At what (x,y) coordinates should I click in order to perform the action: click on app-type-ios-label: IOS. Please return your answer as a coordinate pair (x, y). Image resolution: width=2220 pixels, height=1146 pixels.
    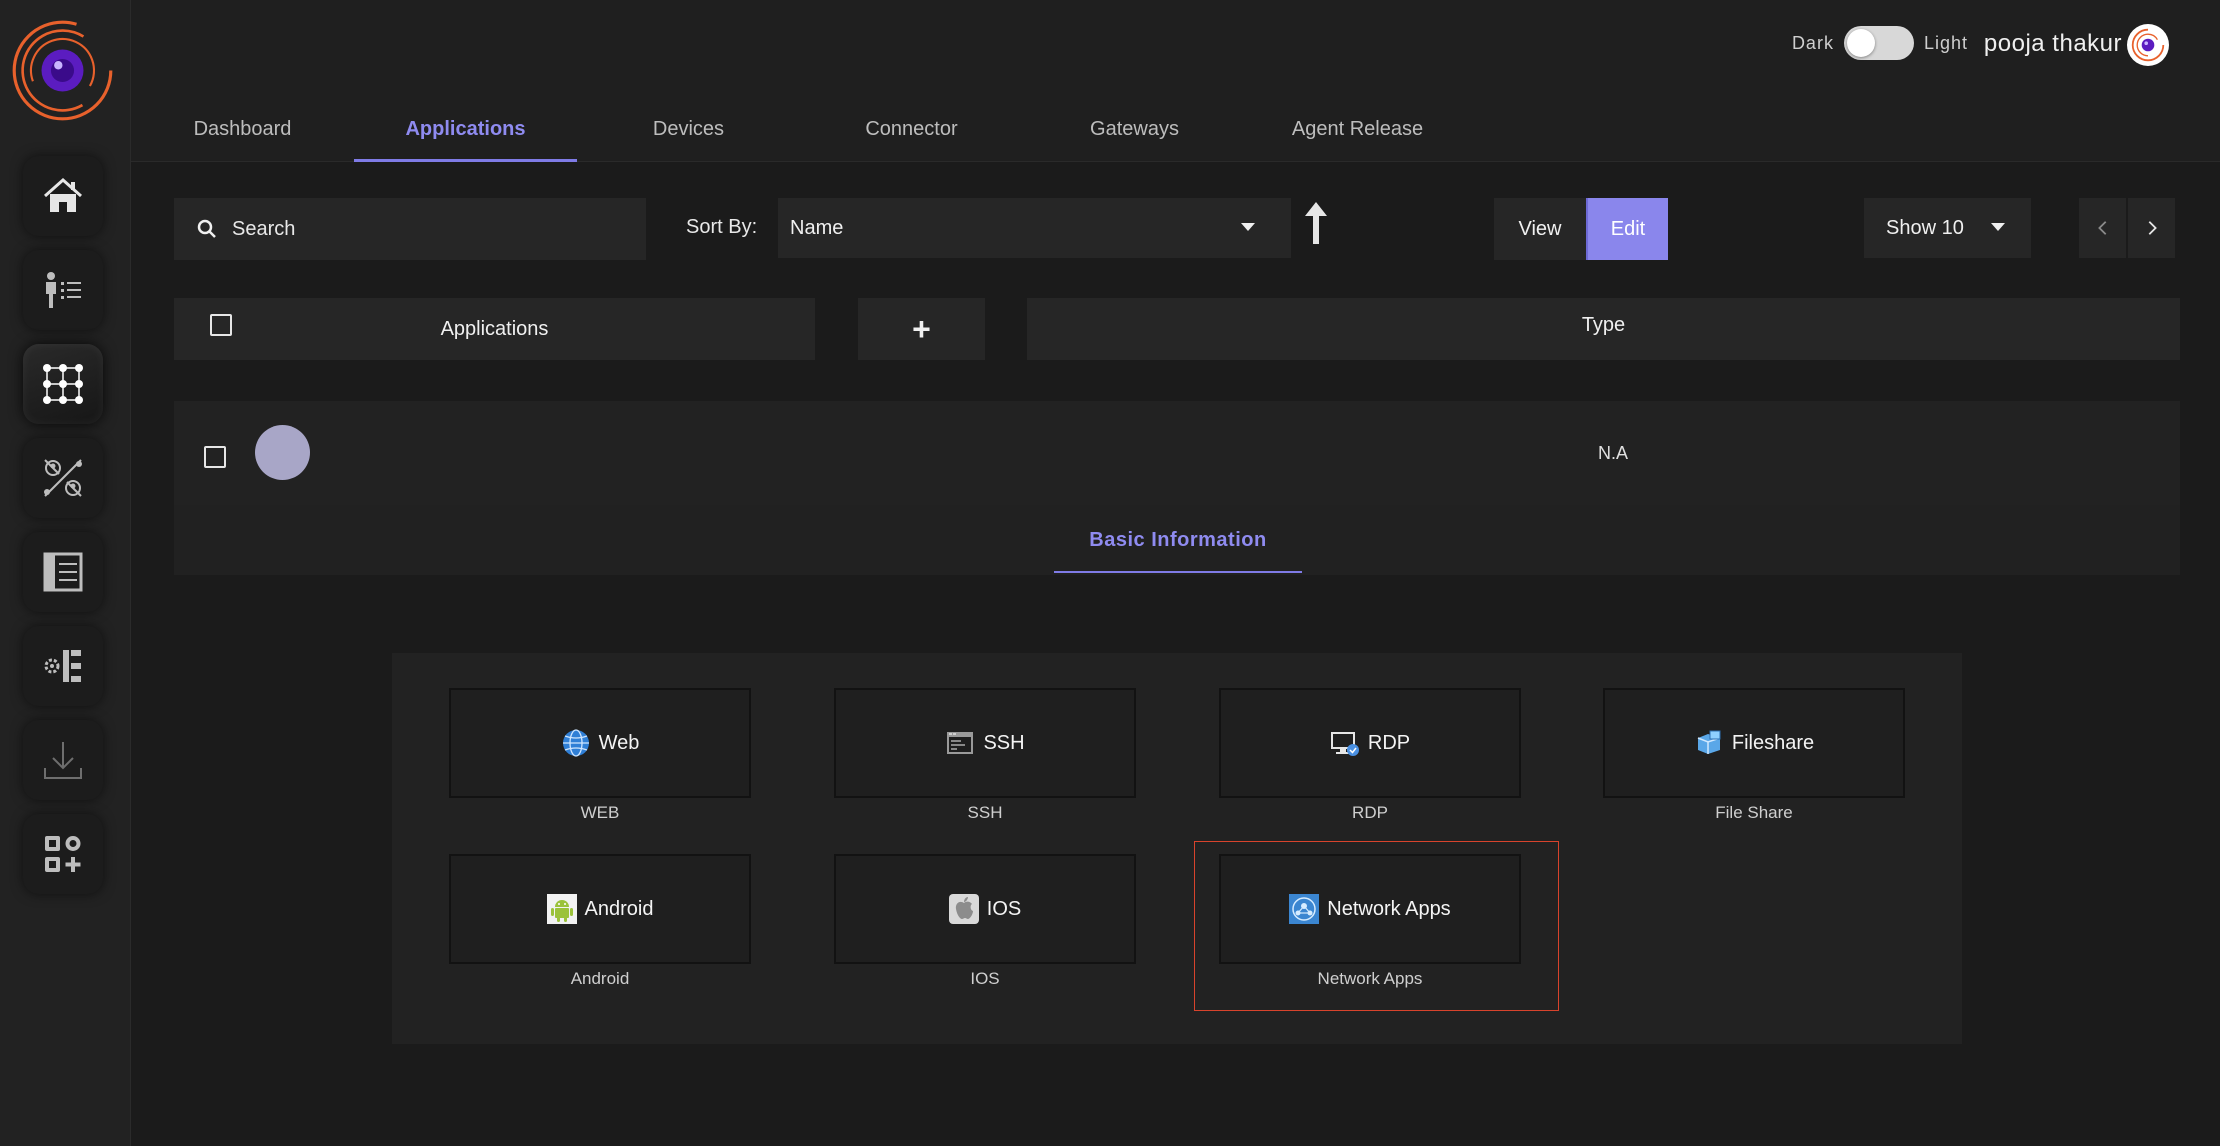
    Looking at the image, I should click on (1004, 908).